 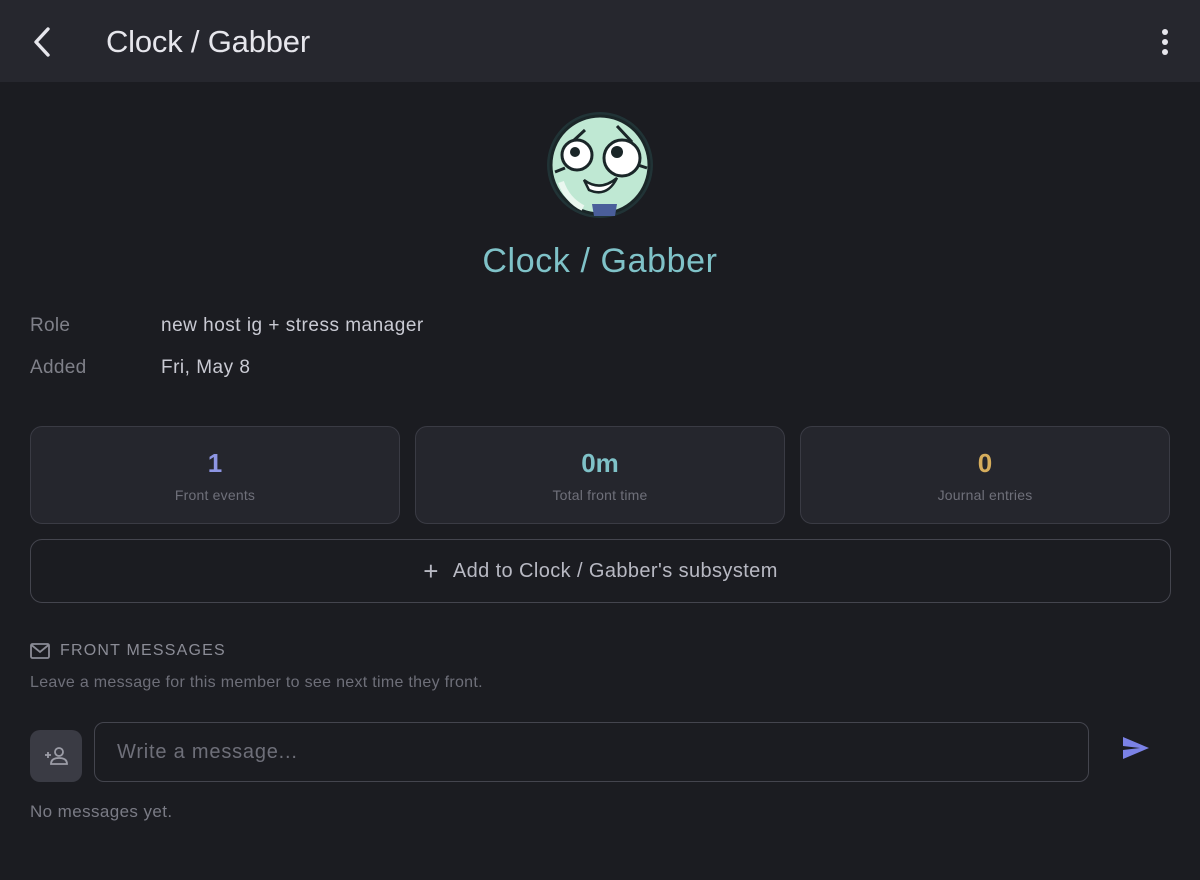 I want to click on more-options-button, so click(x=1165, y=42).